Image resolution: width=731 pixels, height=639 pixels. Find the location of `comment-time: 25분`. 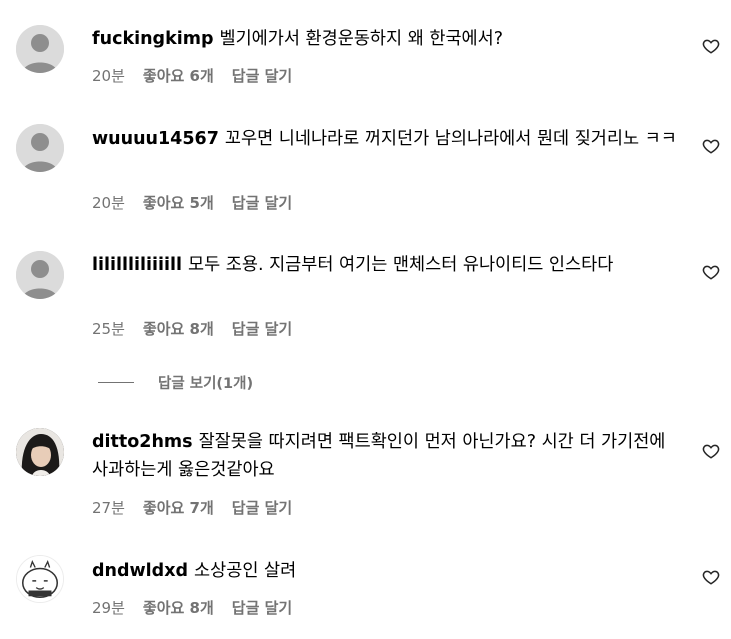

comment-time: 25분 is located at coordinates (108, 329).